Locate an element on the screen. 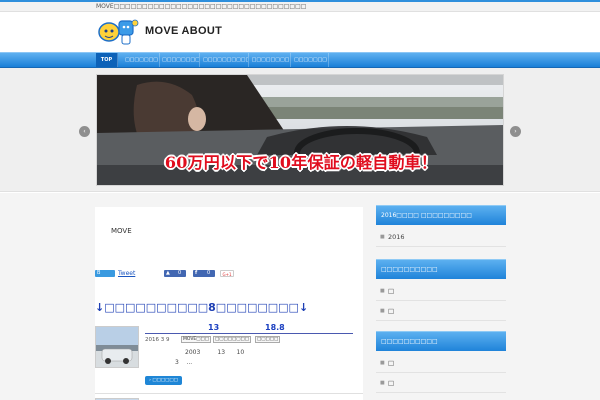 This screenshot has width=600, height=400. nav-item-top: TOP is located at coordinates (107, 60).